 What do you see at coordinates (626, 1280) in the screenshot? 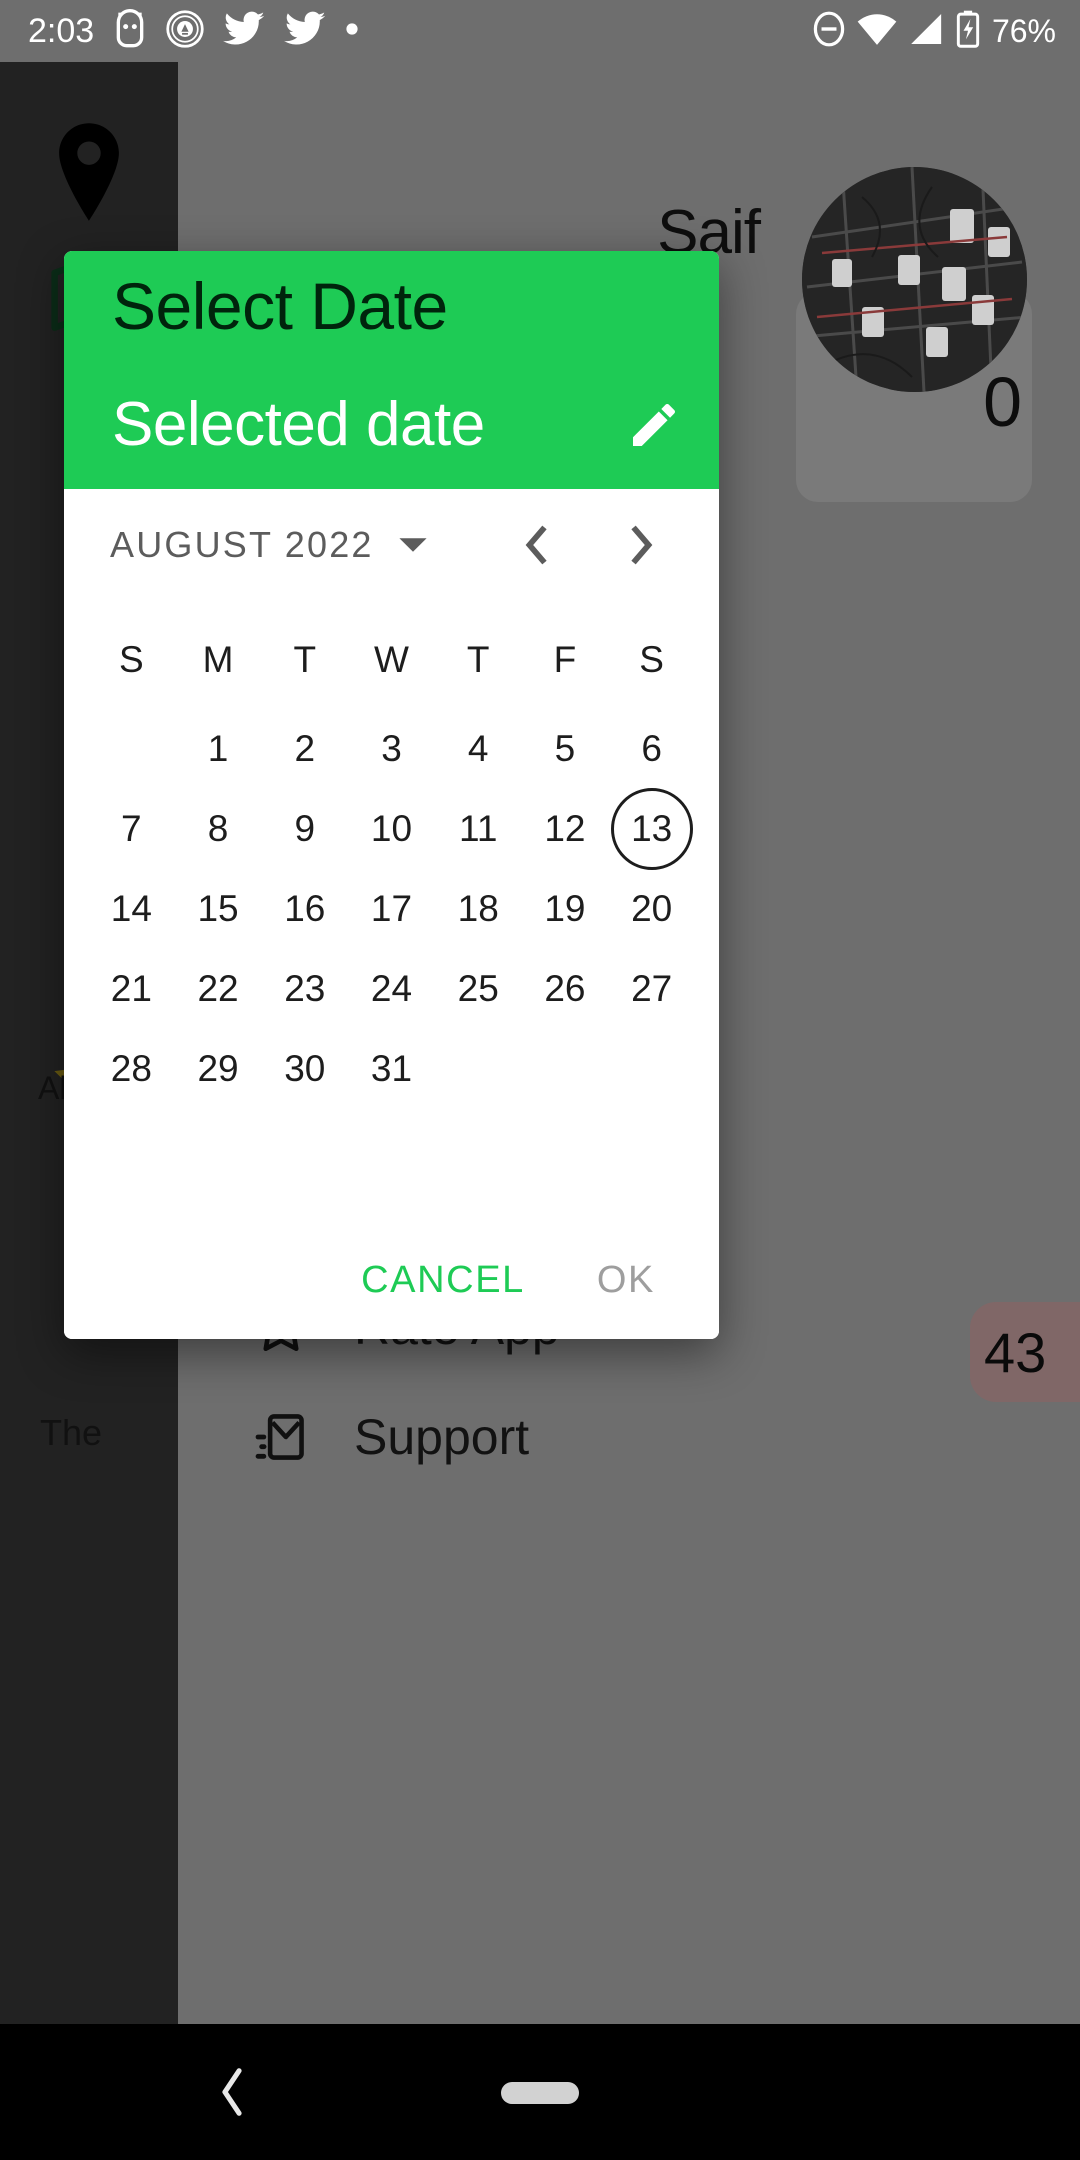
I see `ok-button: OK` at bounding box center [626, 1280].